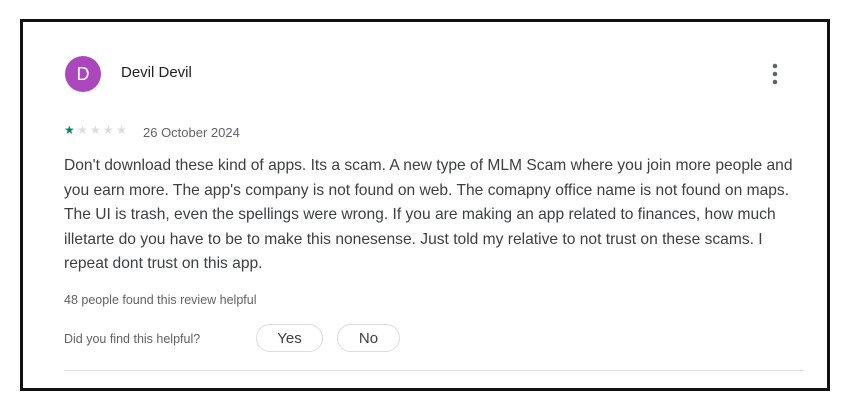 The image size is (846, 410). Describe the element at coordinates (132, 339) in the screenshot. I see `helpful-question: Did you find this helpful?` at that location.